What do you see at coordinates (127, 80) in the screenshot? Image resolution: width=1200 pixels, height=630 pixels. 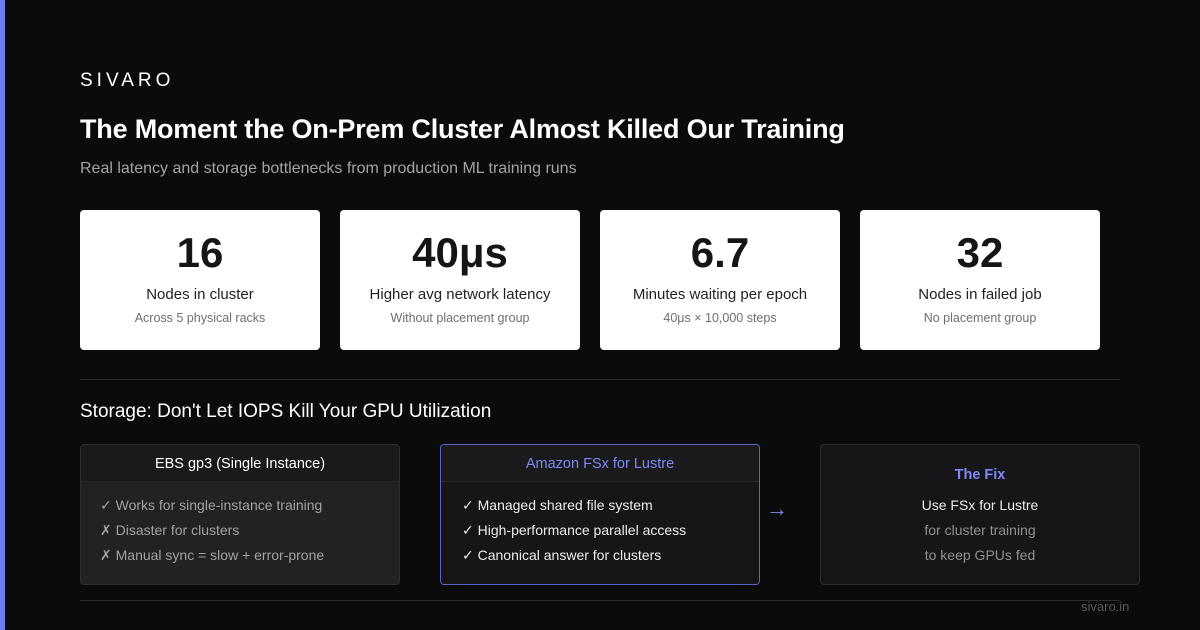 I see `brand-logo: SIVARO` at bounding box center [127, 80].